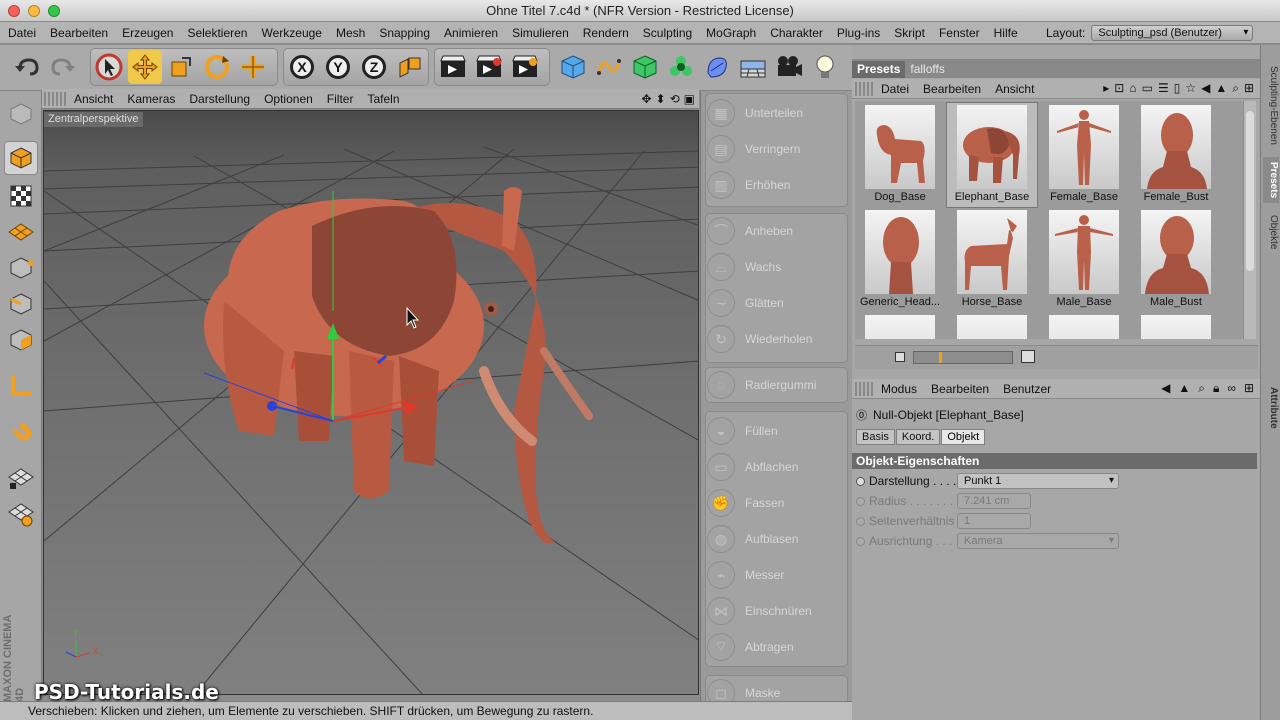 Image resolution: width=1280 pixels, height=720 pixels. Describe the element at coordinates (410, 67) in the screenshot. I see `coordinate-system-icon` at that location.